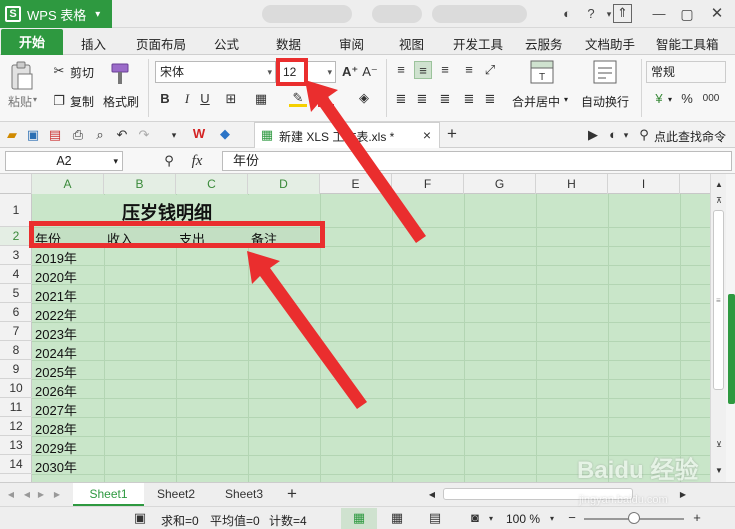 Image resolution: width=735 pixels, height=529 pixels. I want to click on column-header-g: G, so click(500, 184).